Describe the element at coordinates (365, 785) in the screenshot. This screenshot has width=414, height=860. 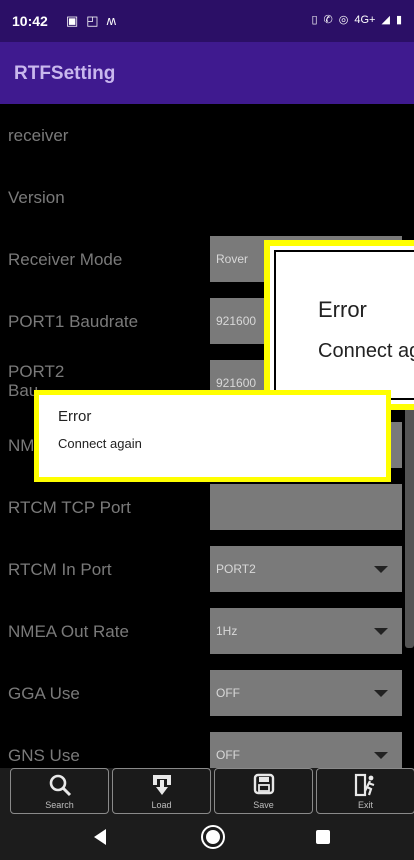
I see `exit-icon` at that location.